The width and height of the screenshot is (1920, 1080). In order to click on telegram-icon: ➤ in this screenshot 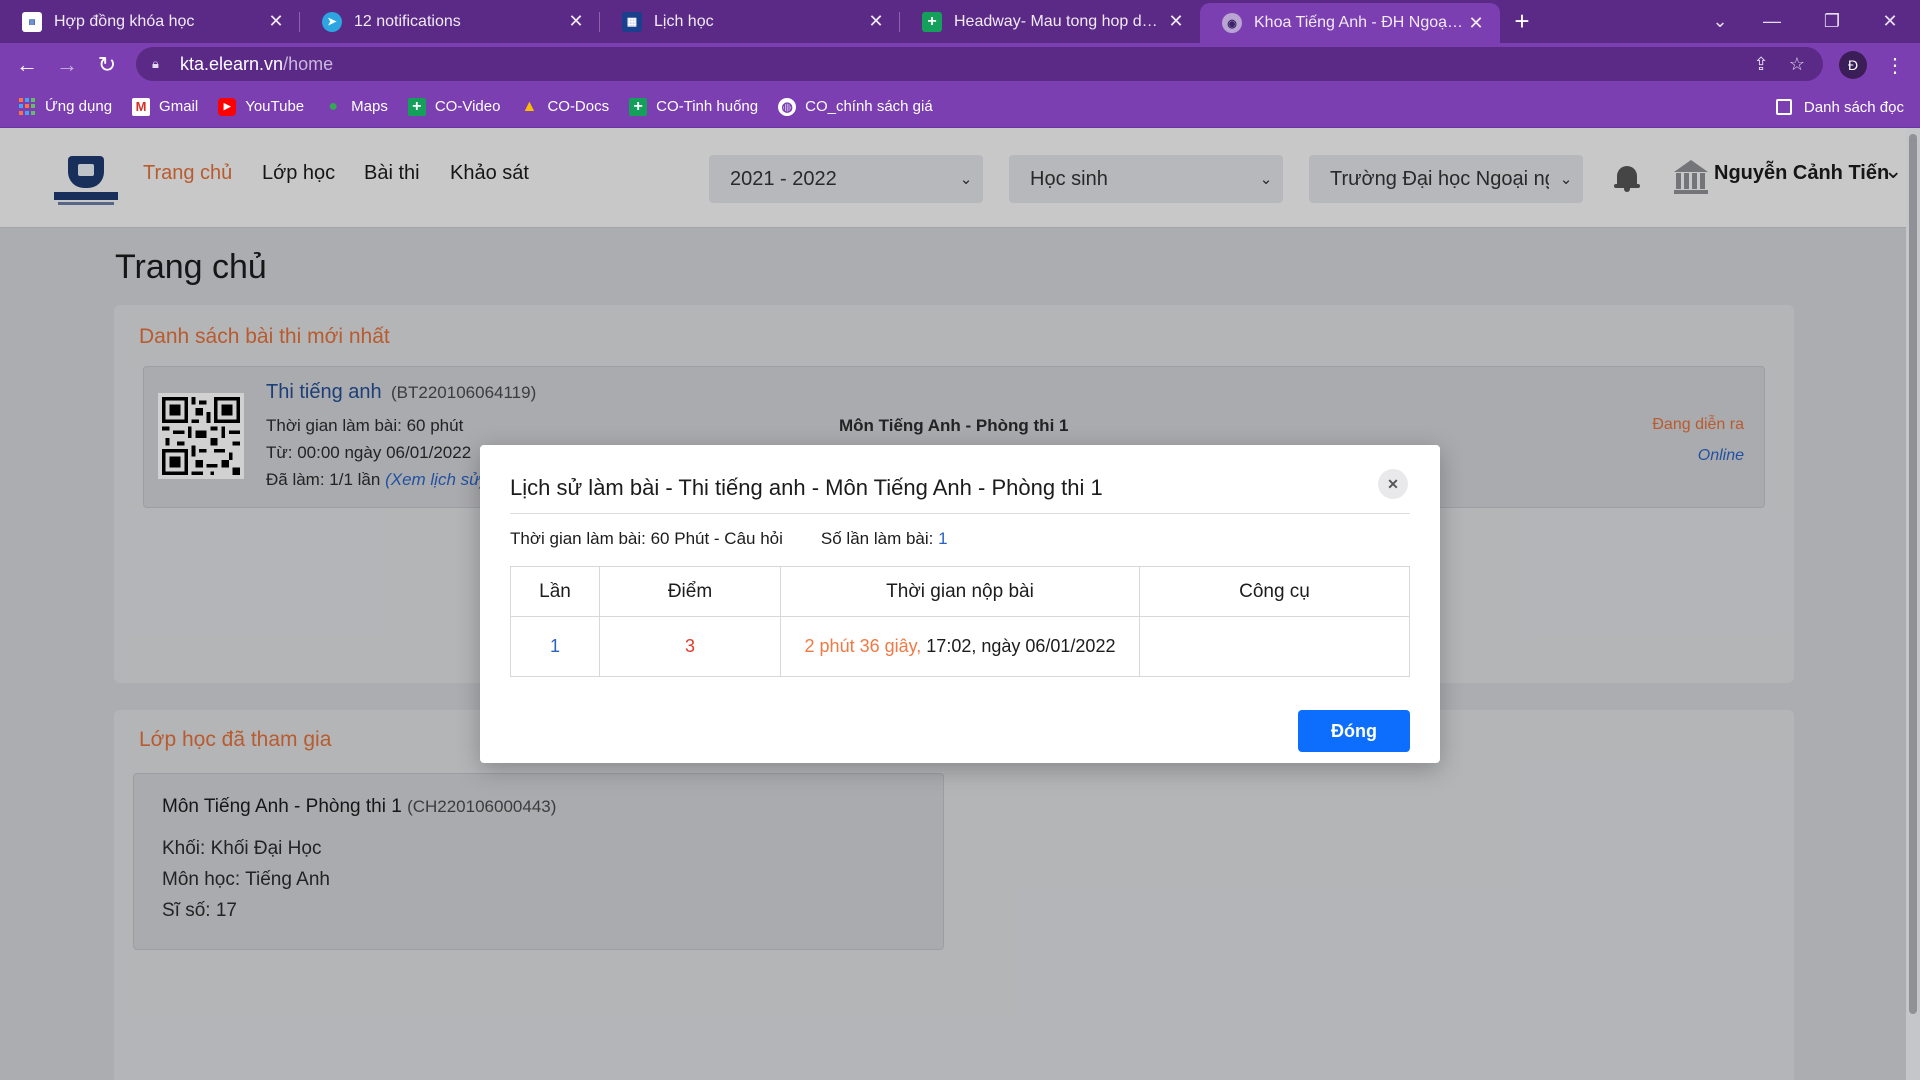, I will do `click(332, 21)`.